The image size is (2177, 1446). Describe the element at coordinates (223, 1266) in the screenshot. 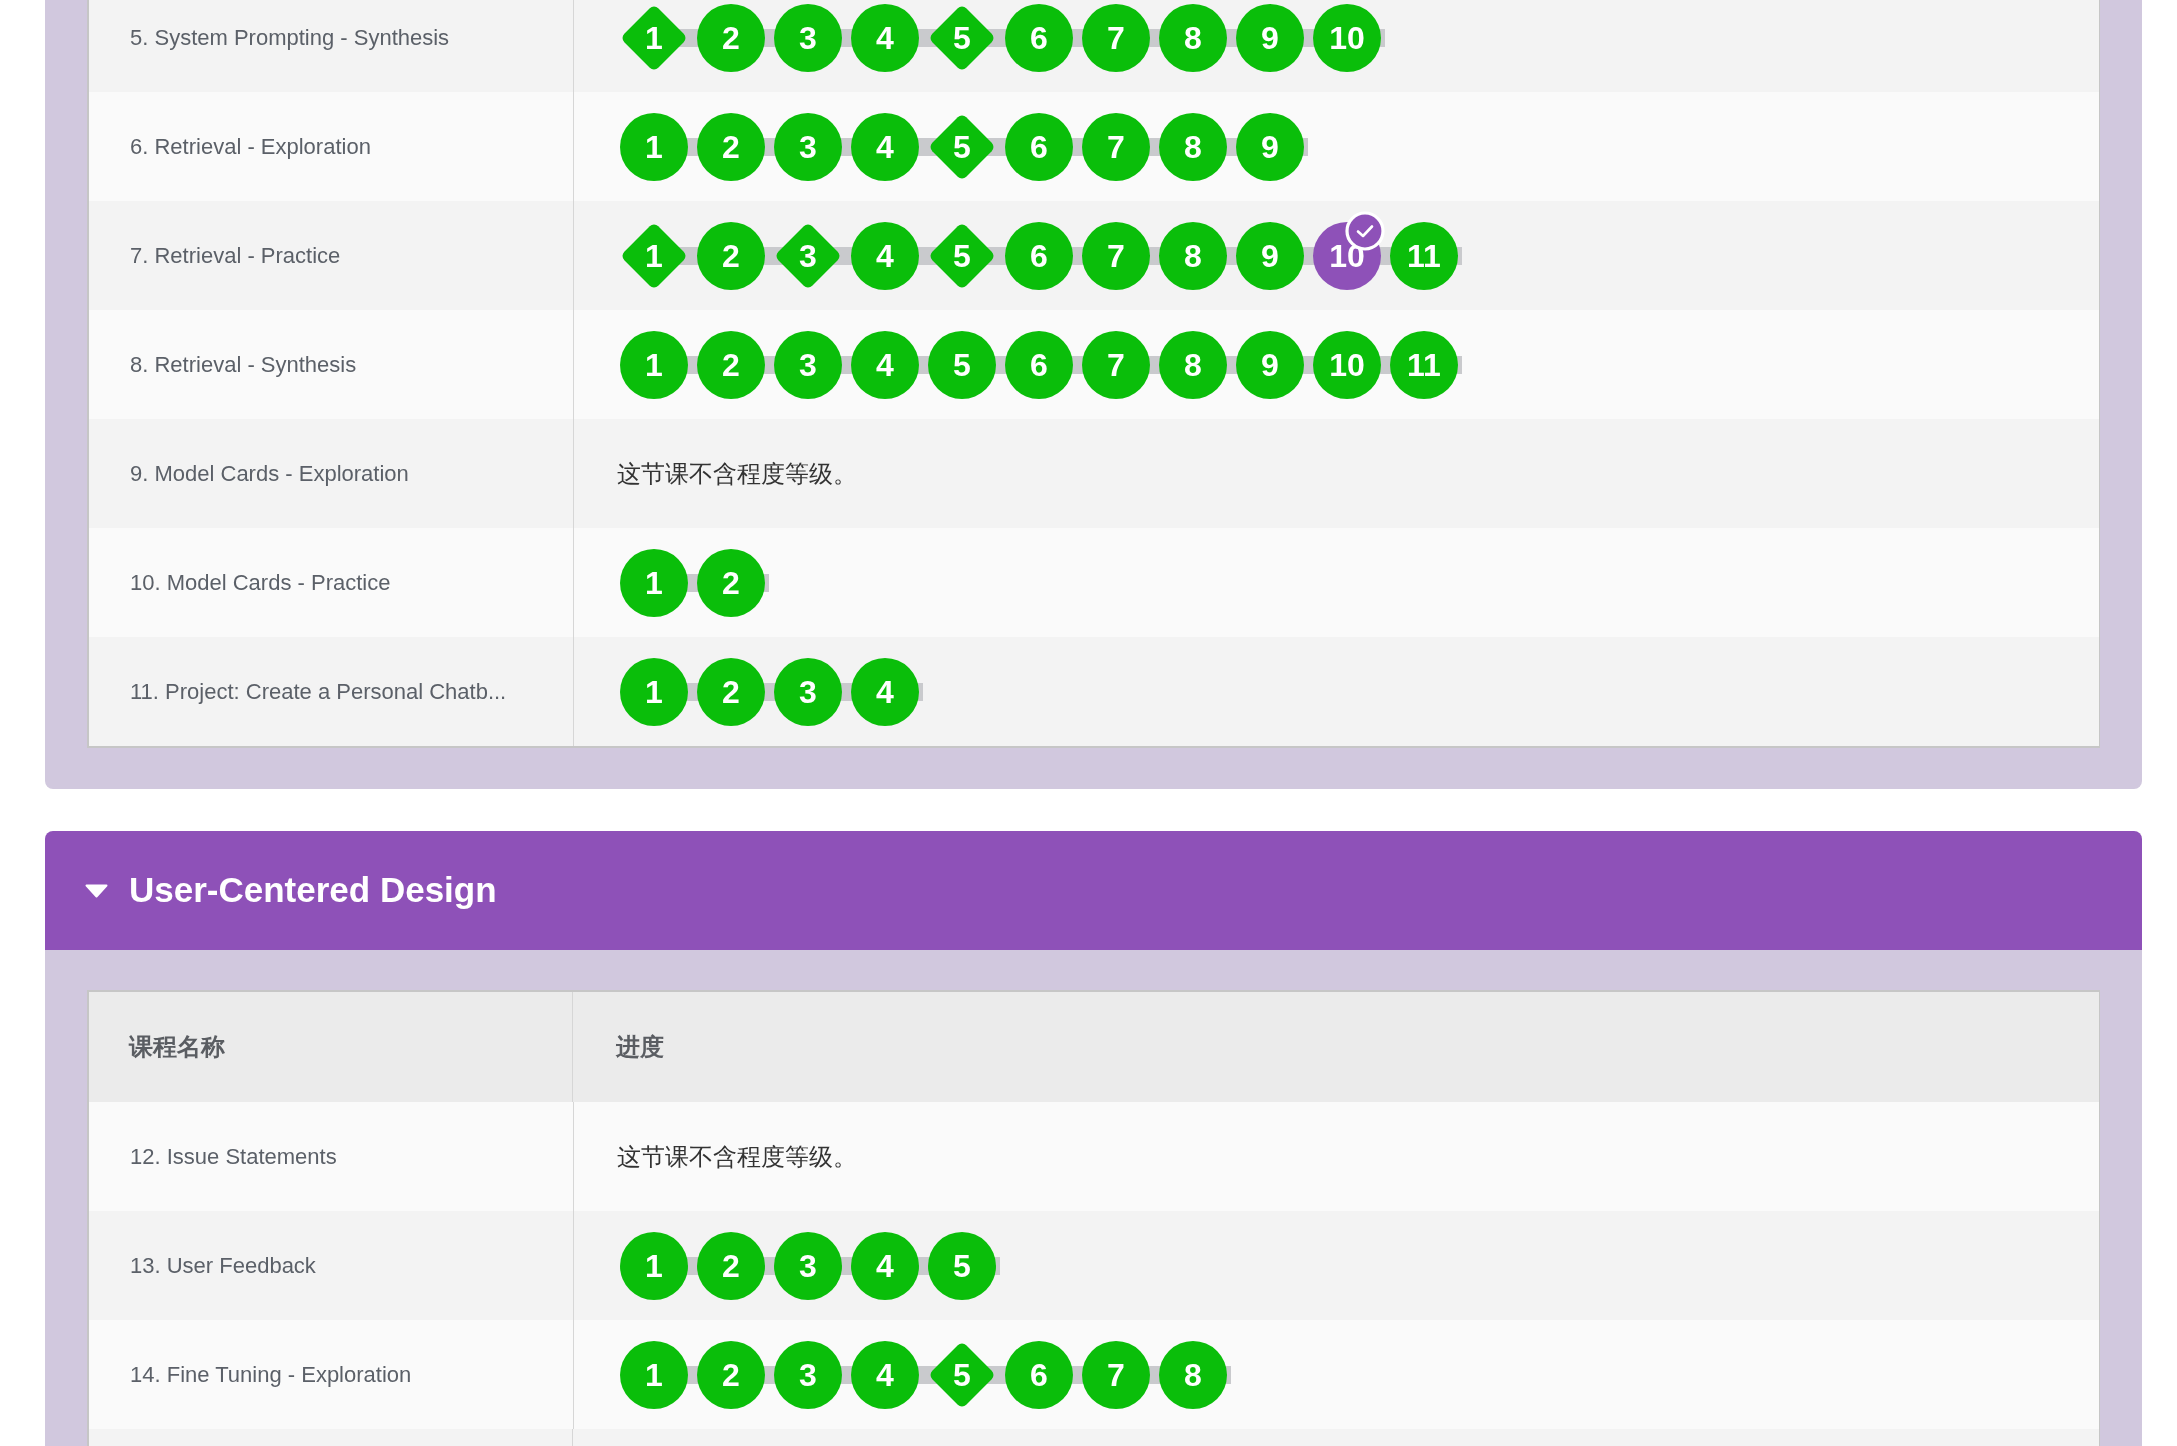

I see `course-name: 13. User Feedback` at that location.